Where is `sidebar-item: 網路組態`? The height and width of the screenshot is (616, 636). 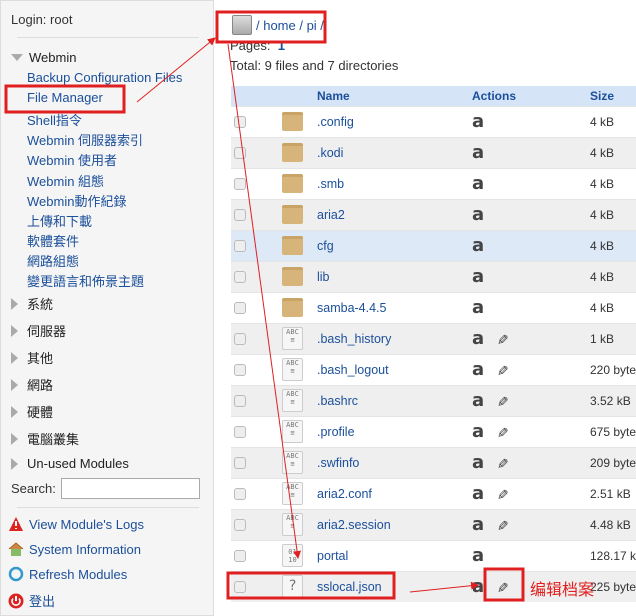
sidebar-item: 網路組態 is located at coordinates (53, 260).